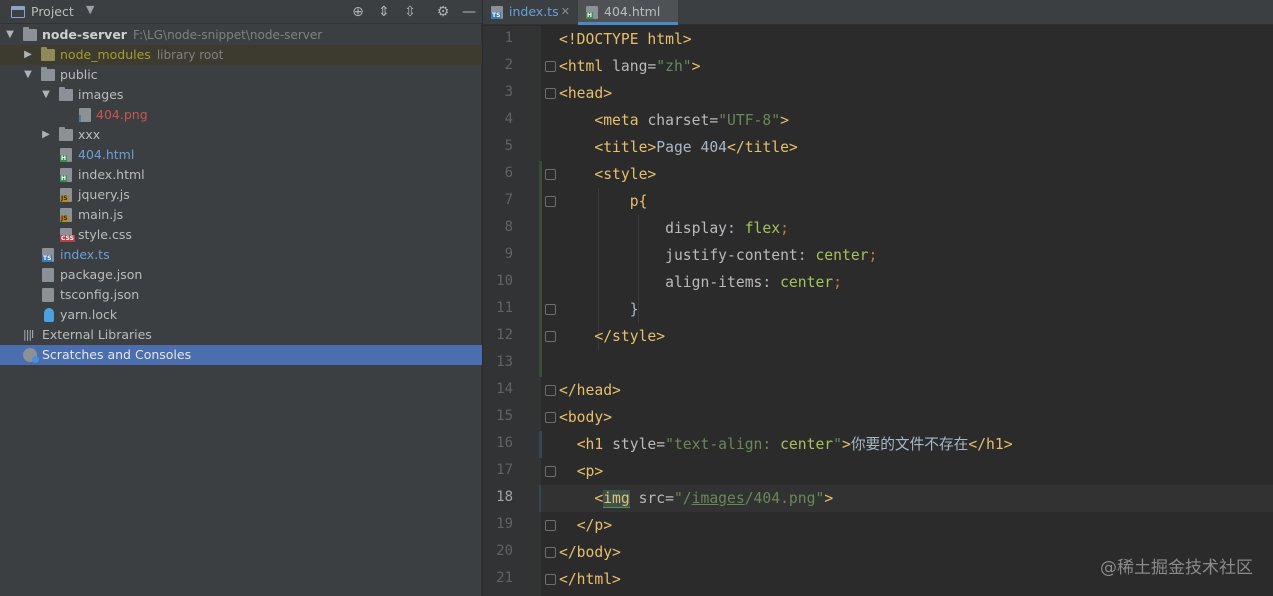 This screenshot has height=596, width=1273. I want to click on tree-item-package-json: package.json, so click(241, 275).